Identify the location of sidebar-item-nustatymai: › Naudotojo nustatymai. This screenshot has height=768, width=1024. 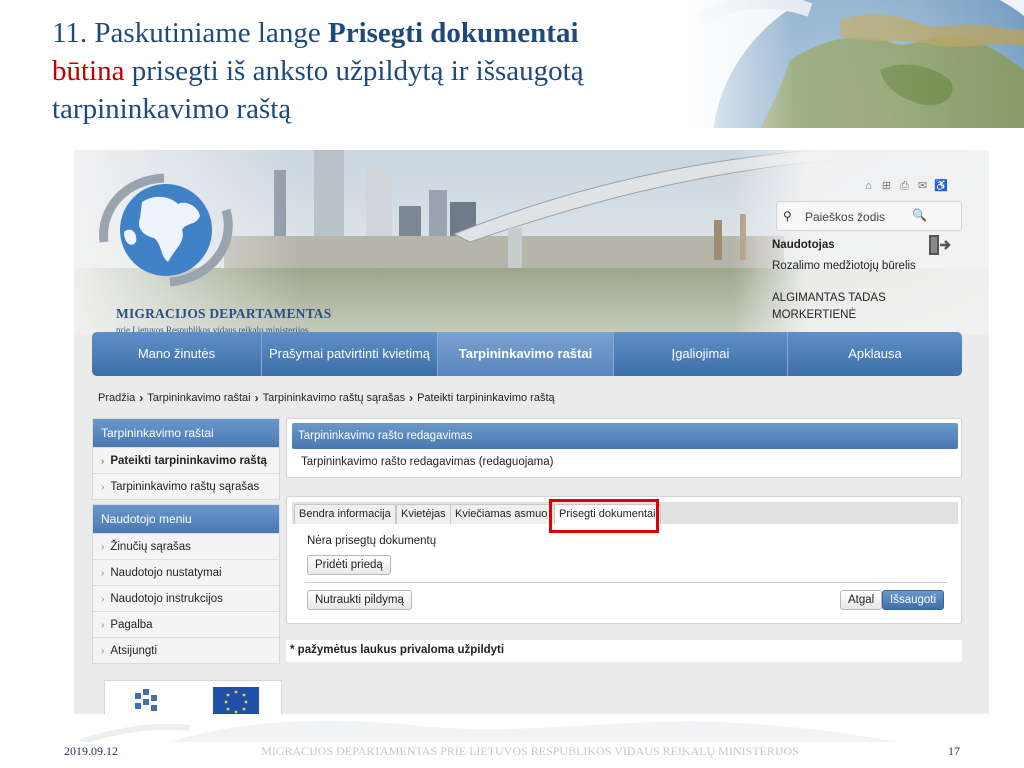
(186, 572).